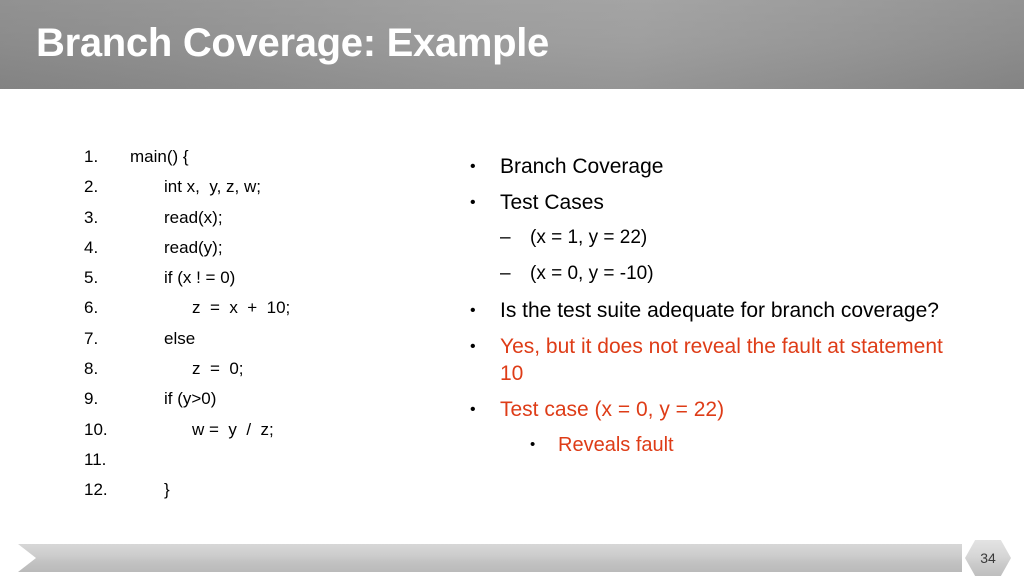 The height and width of the screenshot is (576, 1024). Describe the element at coordinates (264, 253) in the screenshot. I see `code-line: 4. read(y);` at that location.